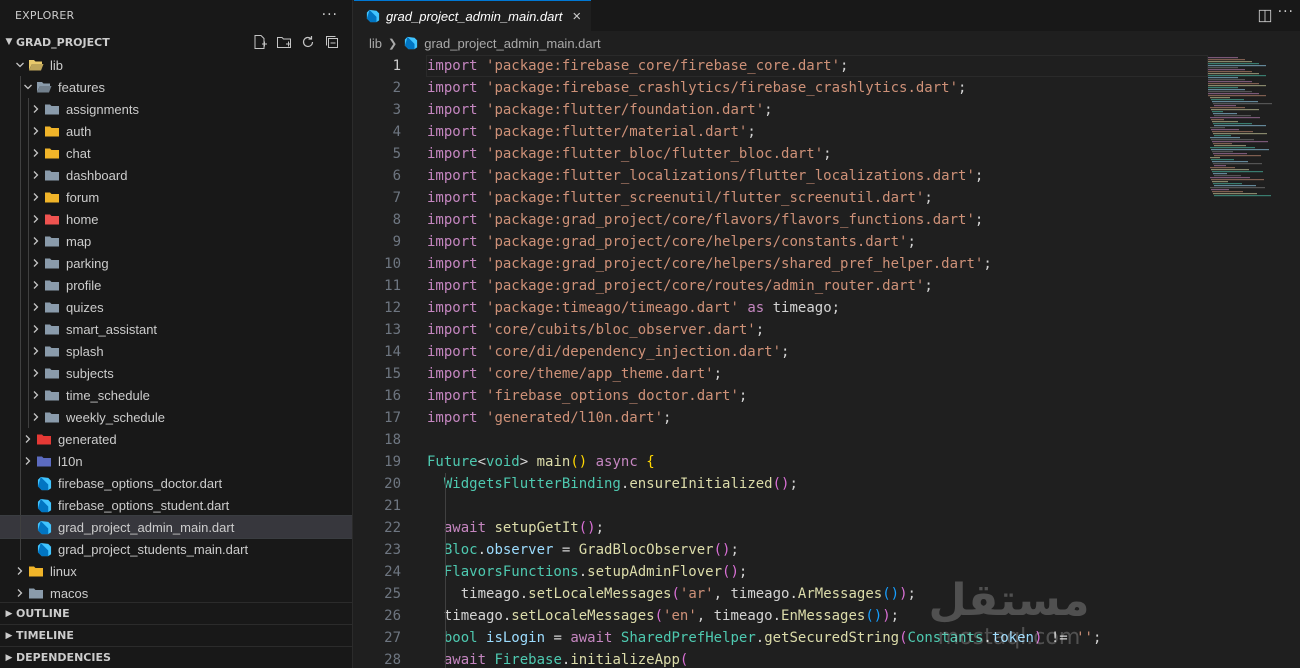 The image size is (1300, 668). I want to click on minimap, so click(1246, 130).